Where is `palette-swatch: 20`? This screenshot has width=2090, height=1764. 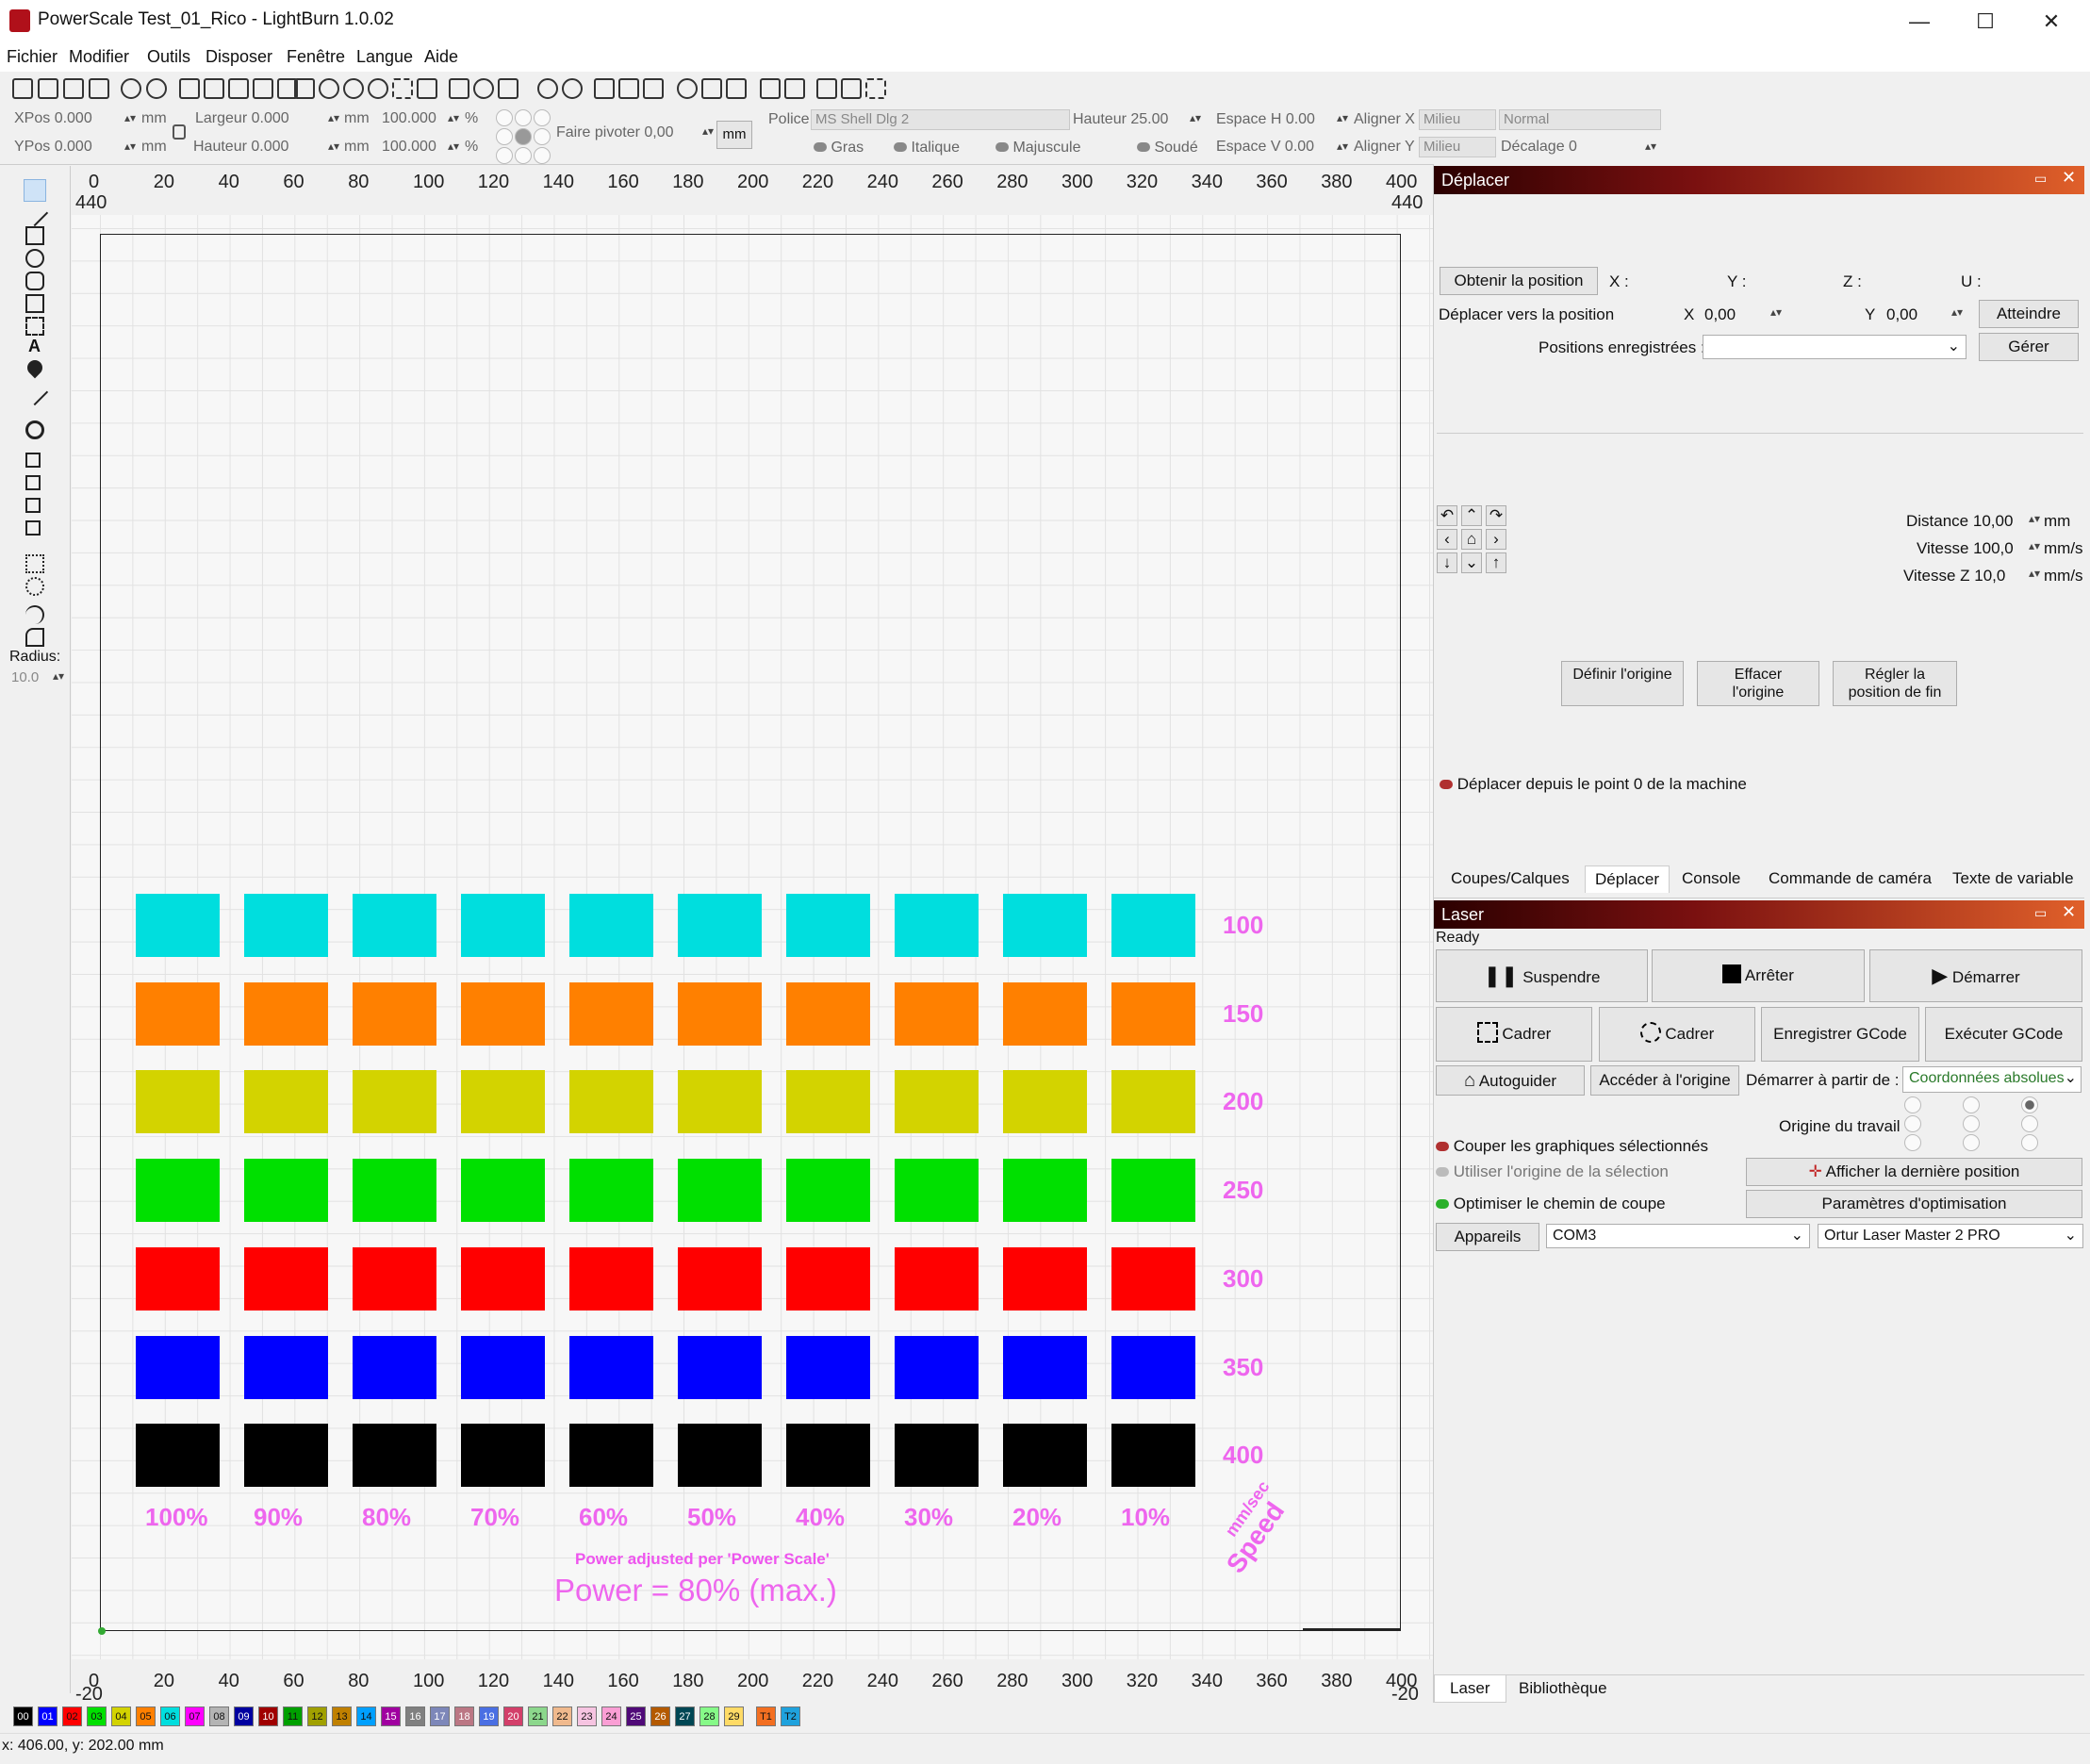
palette-swatch: 20 is located at coordinates (513, 1716).